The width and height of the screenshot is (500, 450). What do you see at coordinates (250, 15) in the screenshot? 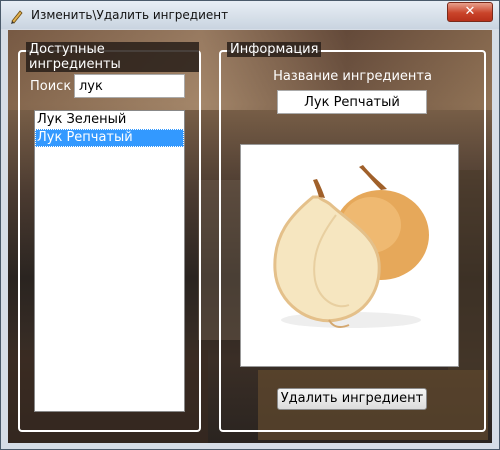
I see `title-bar: Изменить\Удалить ингредиент ✕` at bounding box center [250, 15].